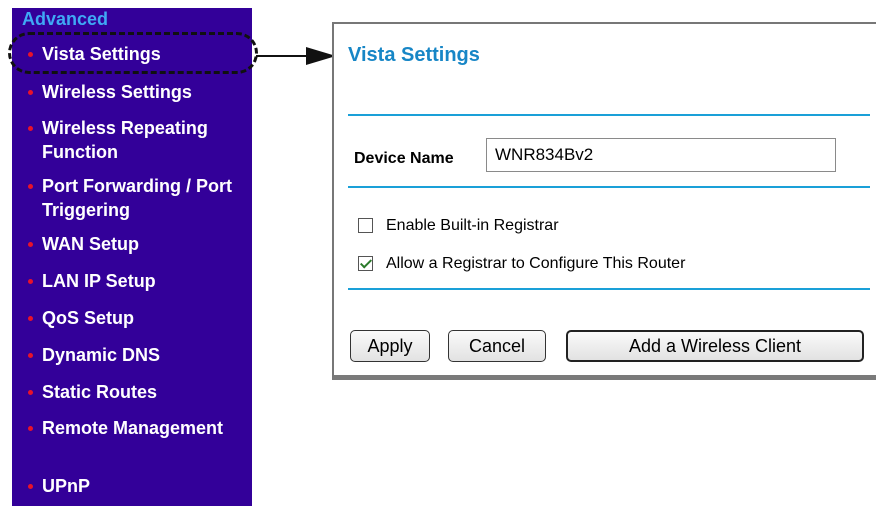 The height and width of the screenshot is (506, 876). Describe the element at coordinates (133, 428) in the screenshot. I see `sidebar-item-label: Remote Management` at that location.